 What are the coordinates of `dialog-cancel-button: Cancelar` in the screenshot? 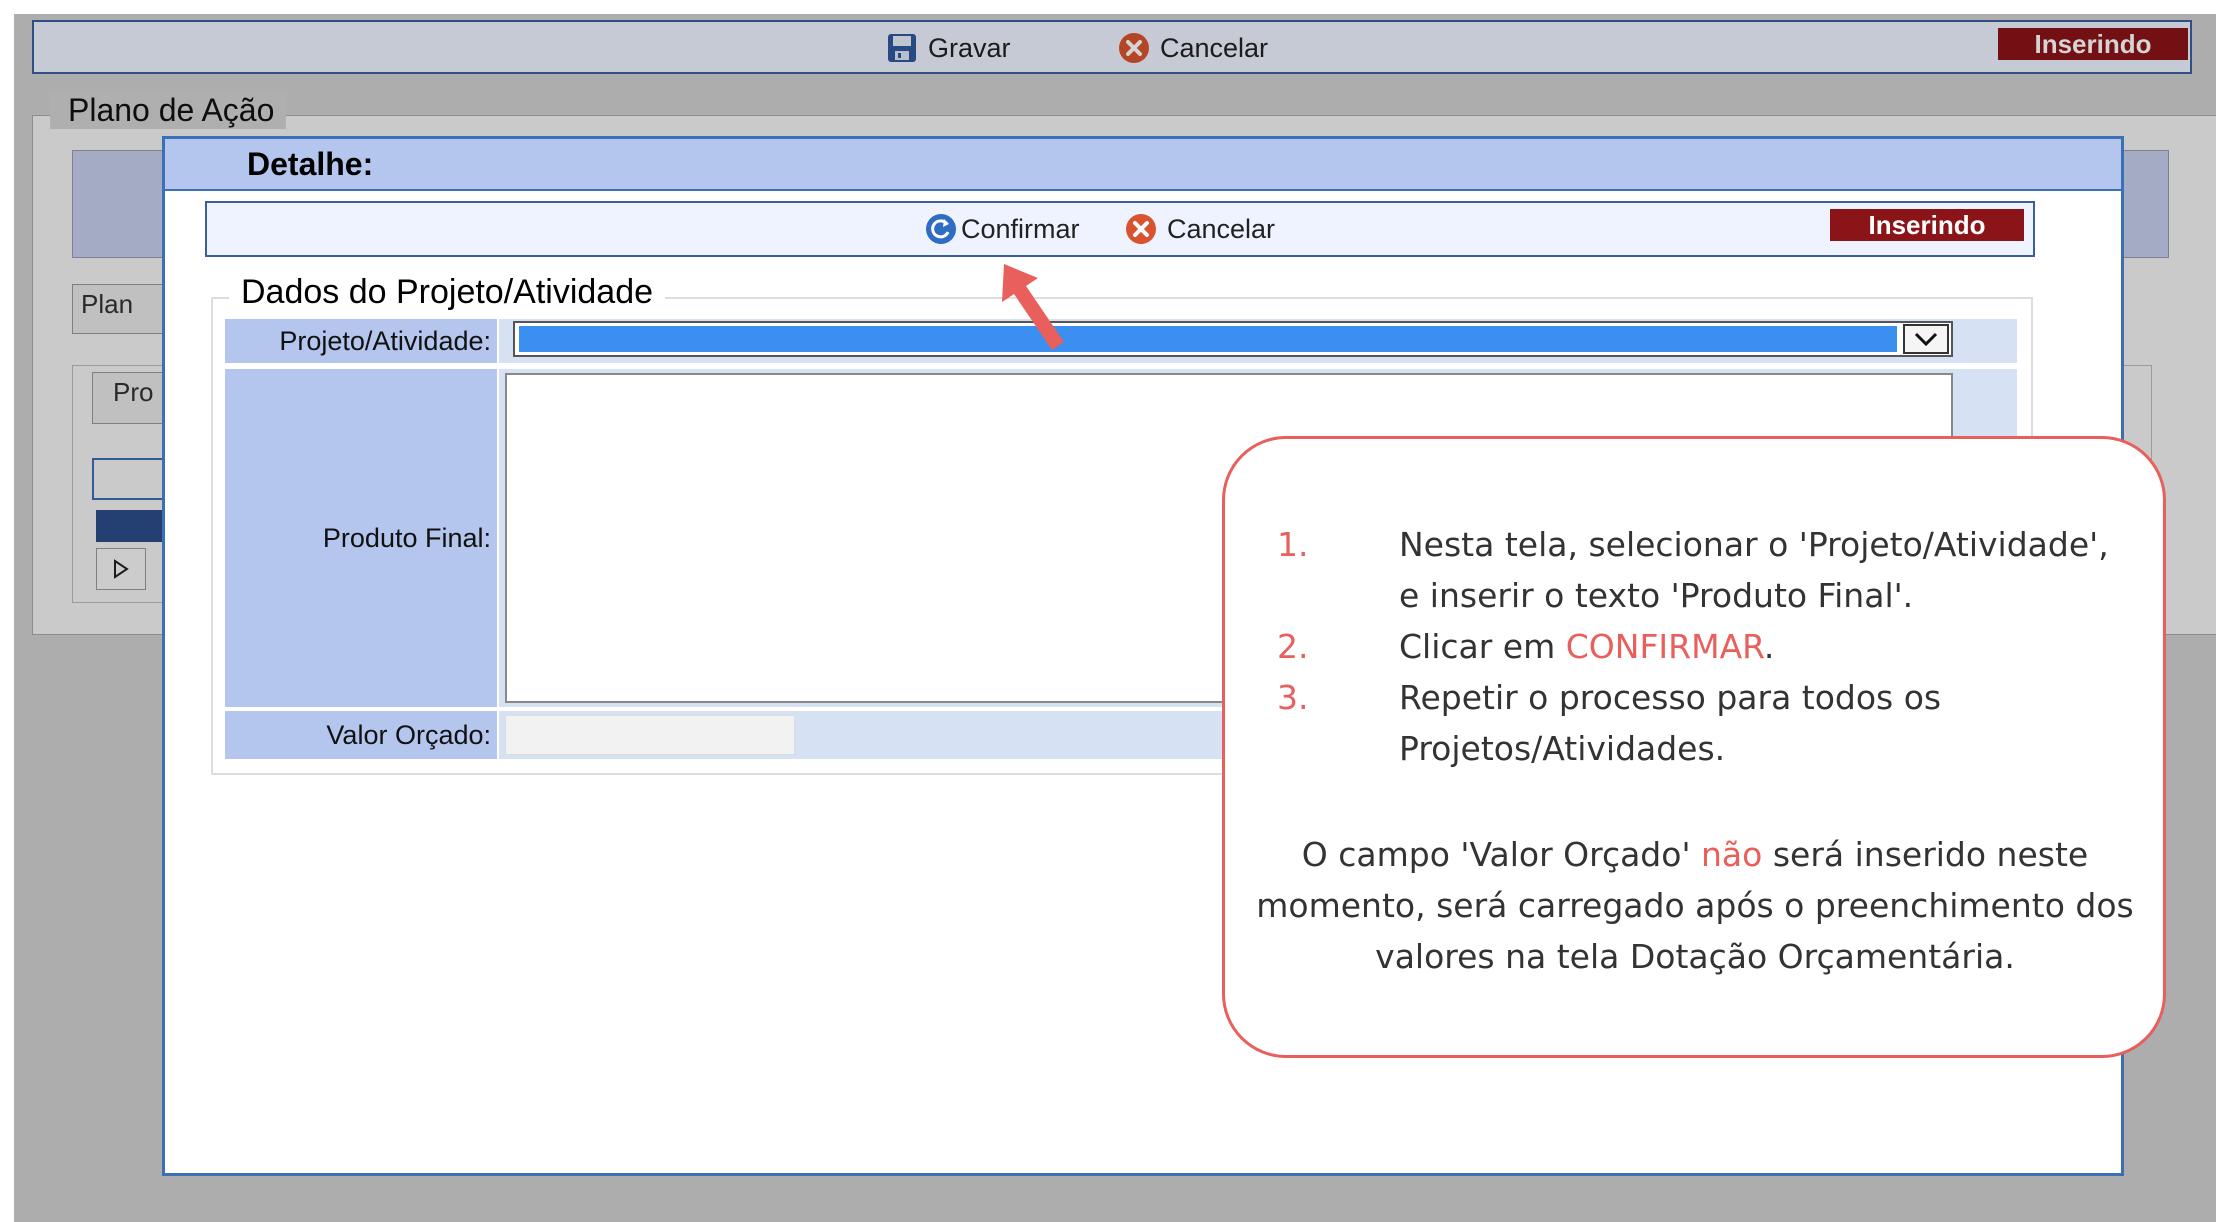 It's located at (1200, 229).